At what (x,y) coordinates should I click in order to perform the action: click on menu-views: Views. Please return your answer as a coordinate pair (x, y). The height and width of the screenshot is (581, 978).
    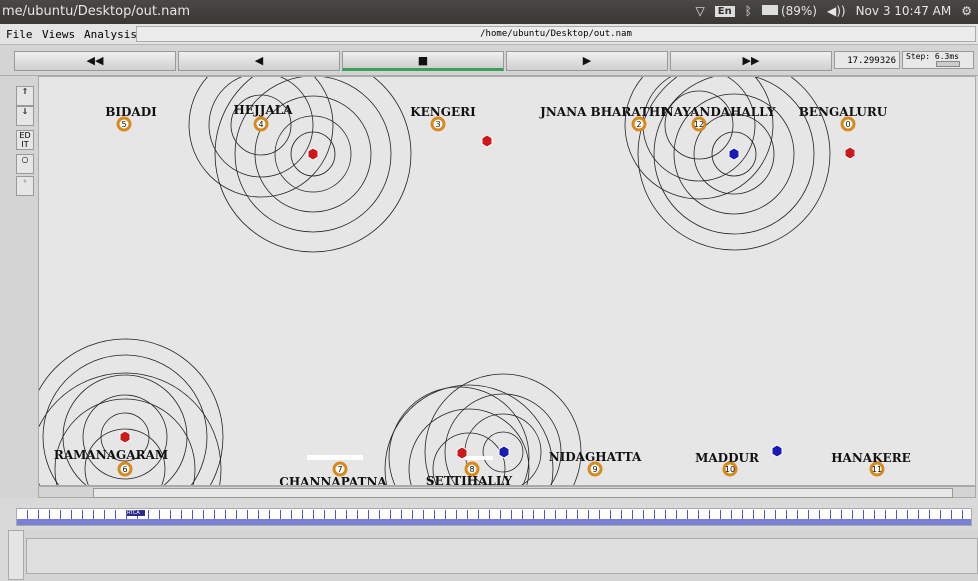
    Looking at the image, I should click on (58, 34).